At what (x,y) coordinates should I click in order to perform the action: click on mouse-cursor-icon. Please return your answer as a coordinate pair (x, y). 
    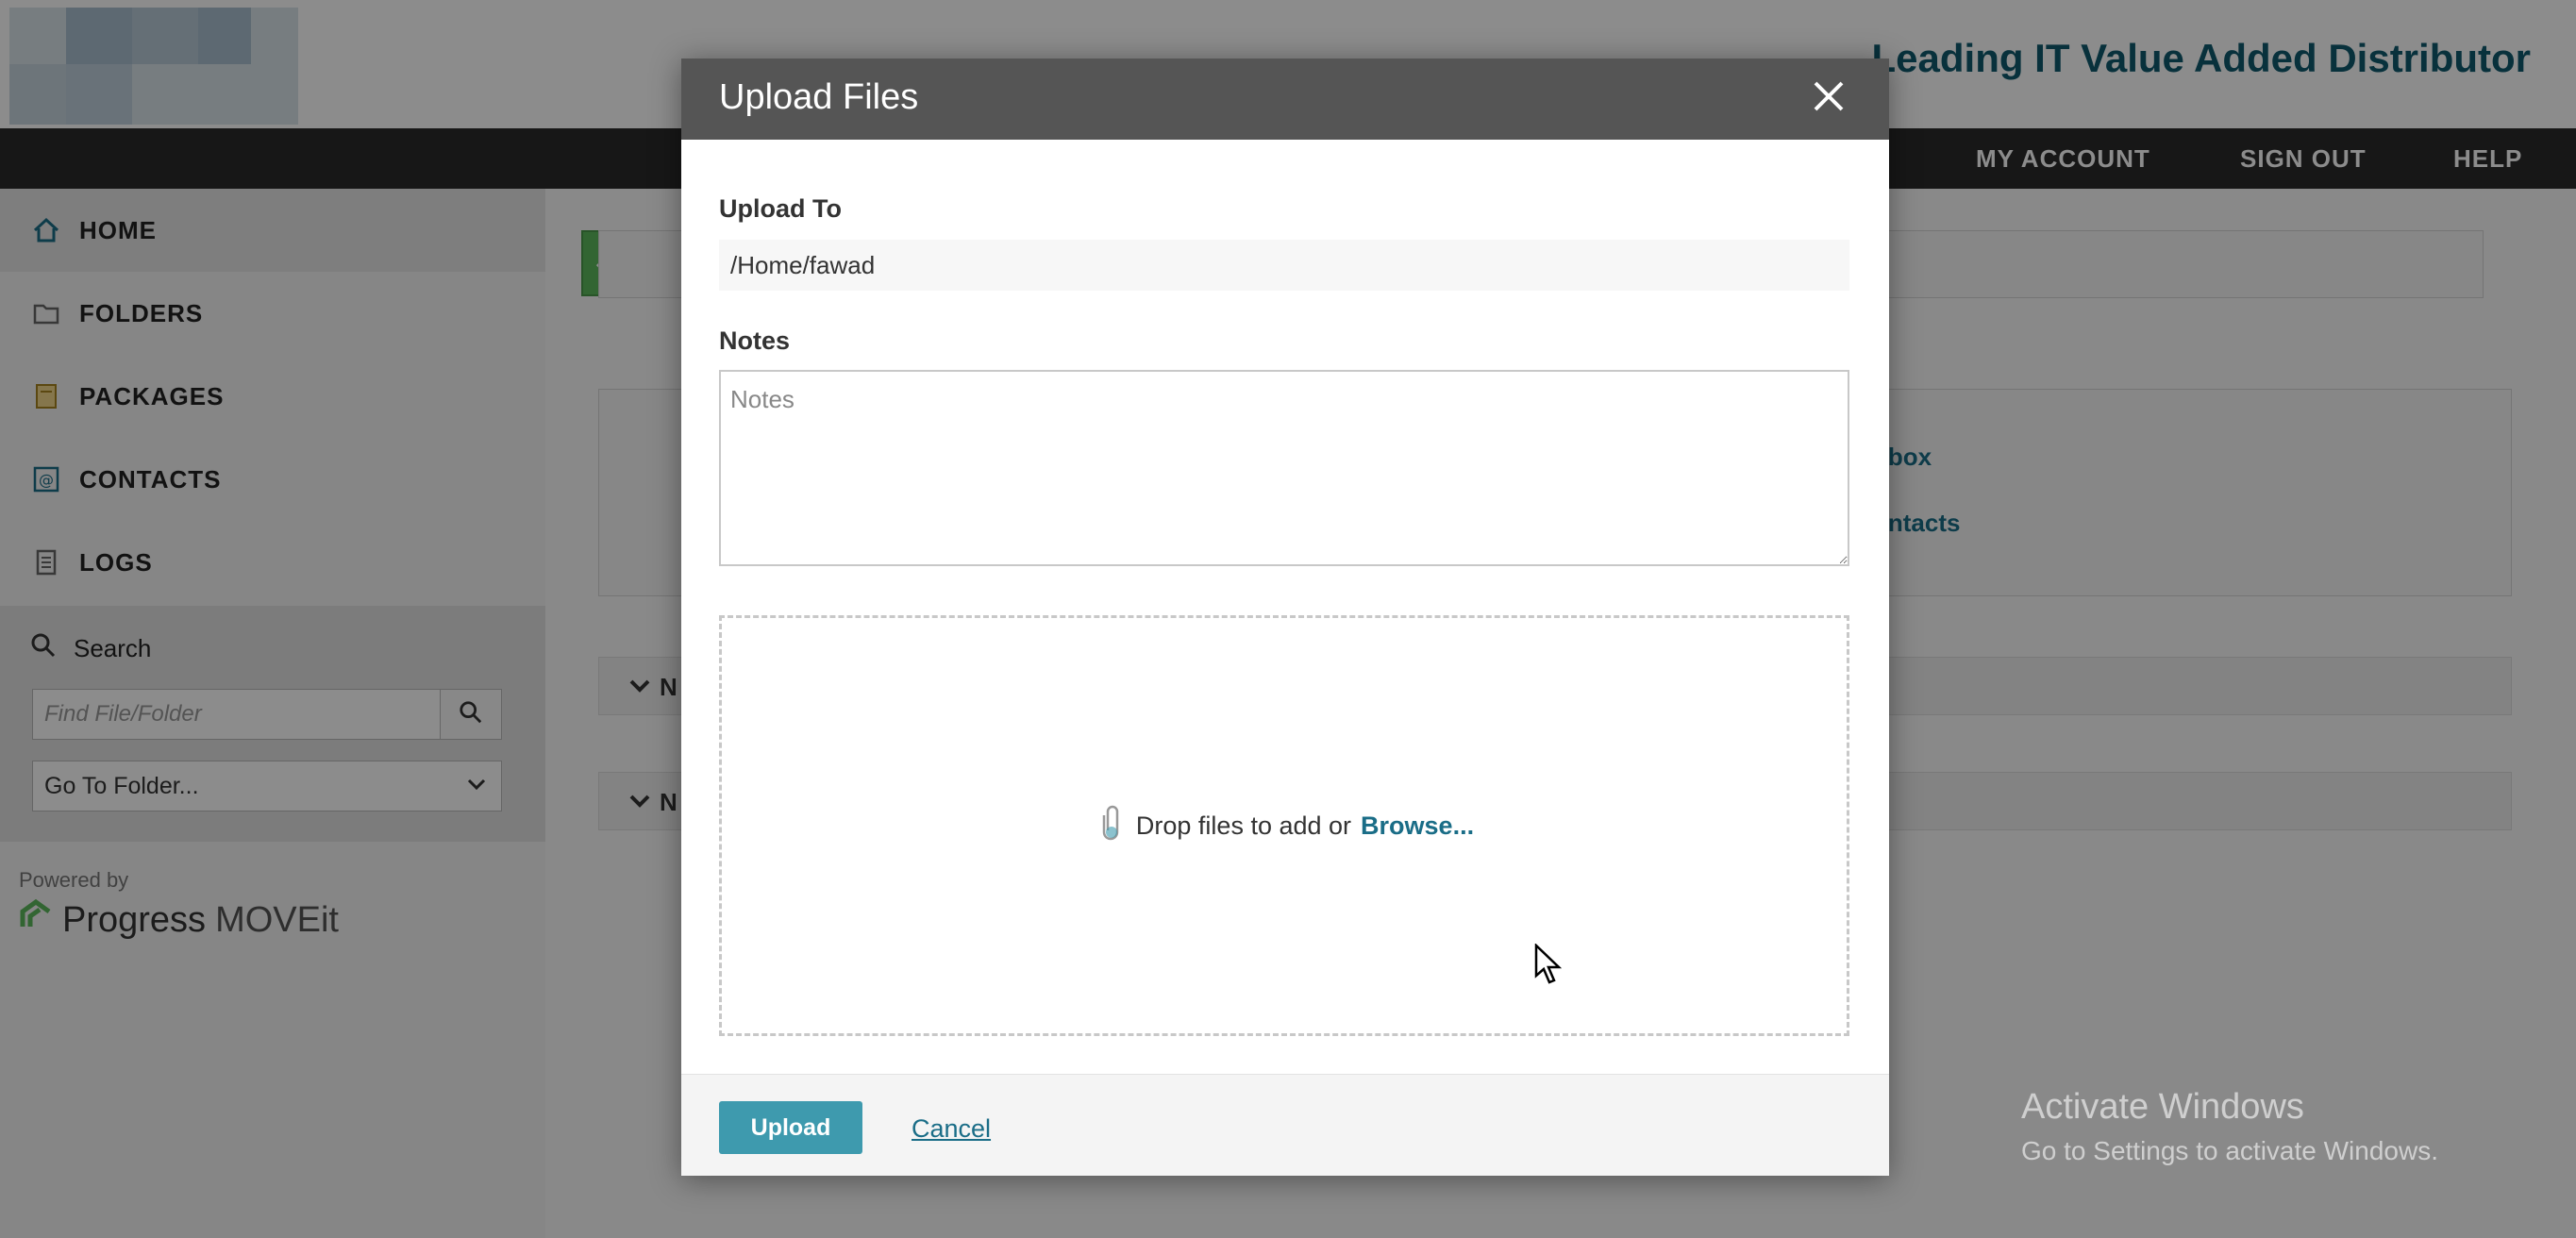
    Looking at the image, I should click on (1548, 966).